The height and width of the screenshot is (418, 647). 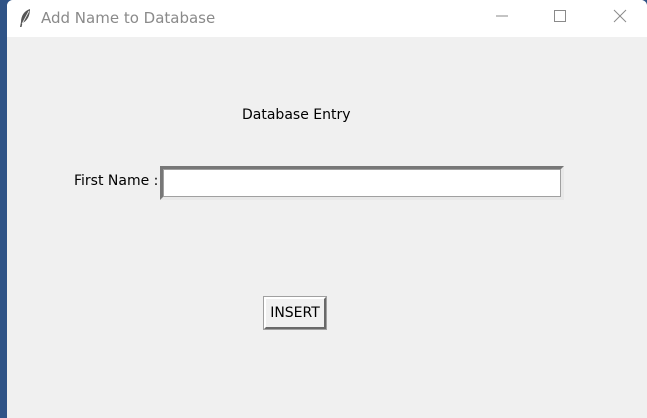 I want to click on first-name-label: First Name :, so click(x=116, y=181).